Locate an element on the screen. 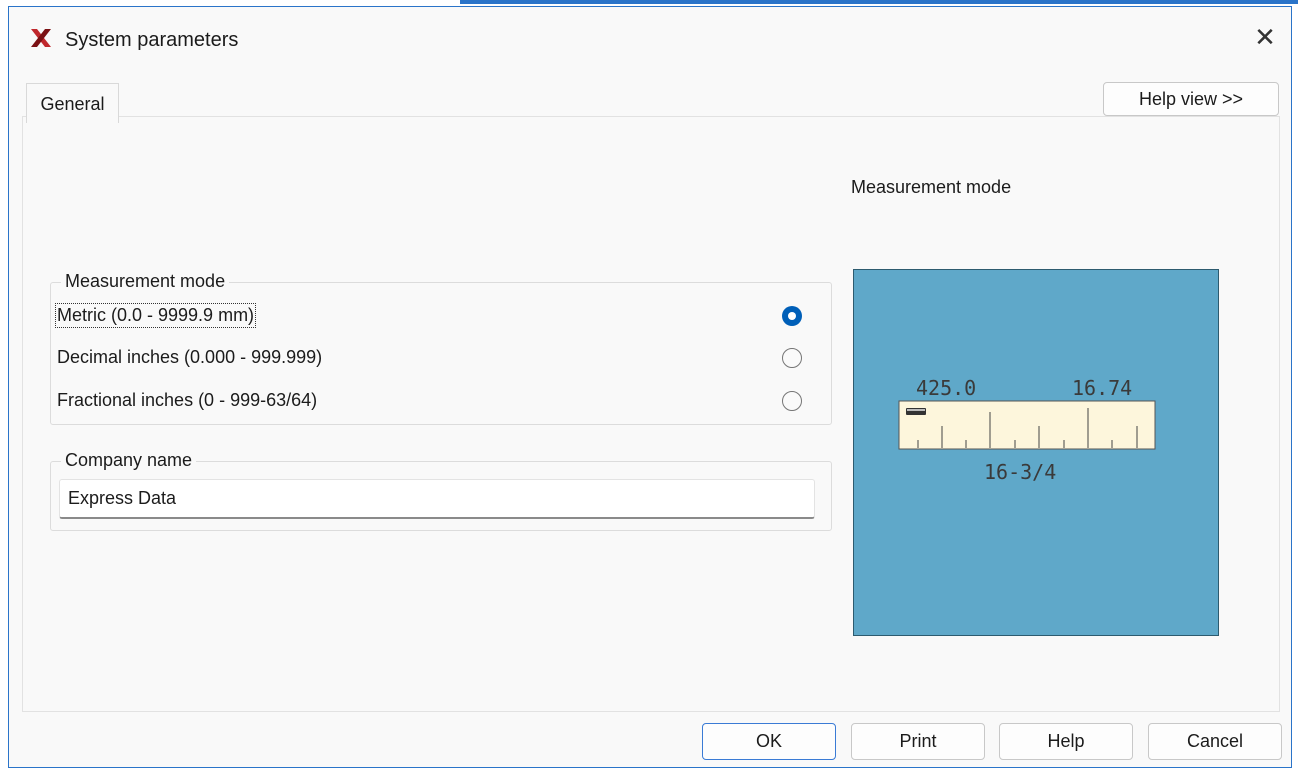 The width and height of the screenshot is (1298, 771). app-logo-icon is located at coordinates (41, 38).